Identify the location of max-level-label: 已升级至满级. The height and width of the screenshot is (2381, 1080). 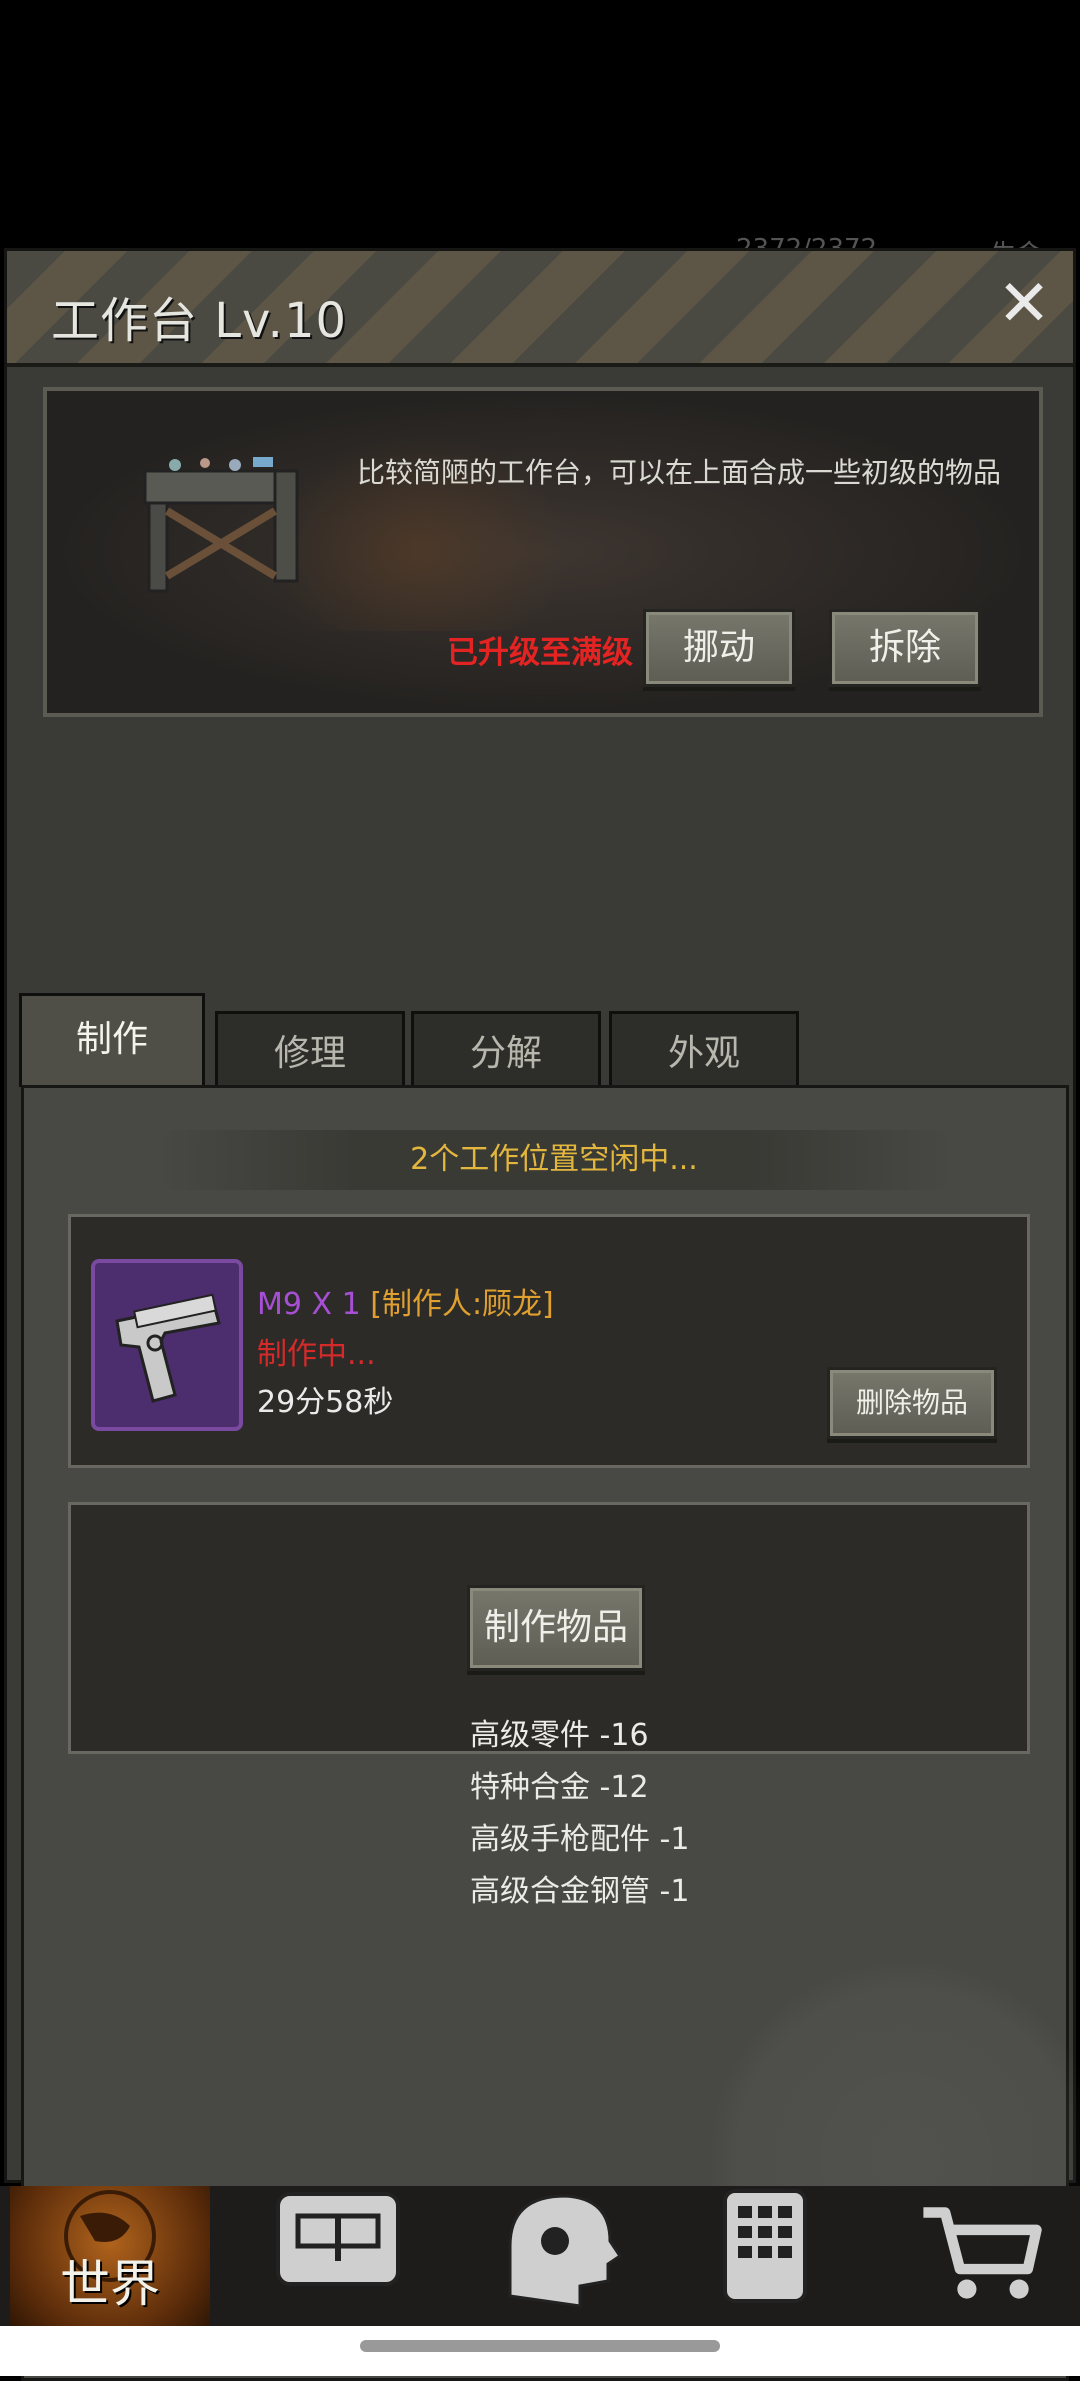
(540, 653).